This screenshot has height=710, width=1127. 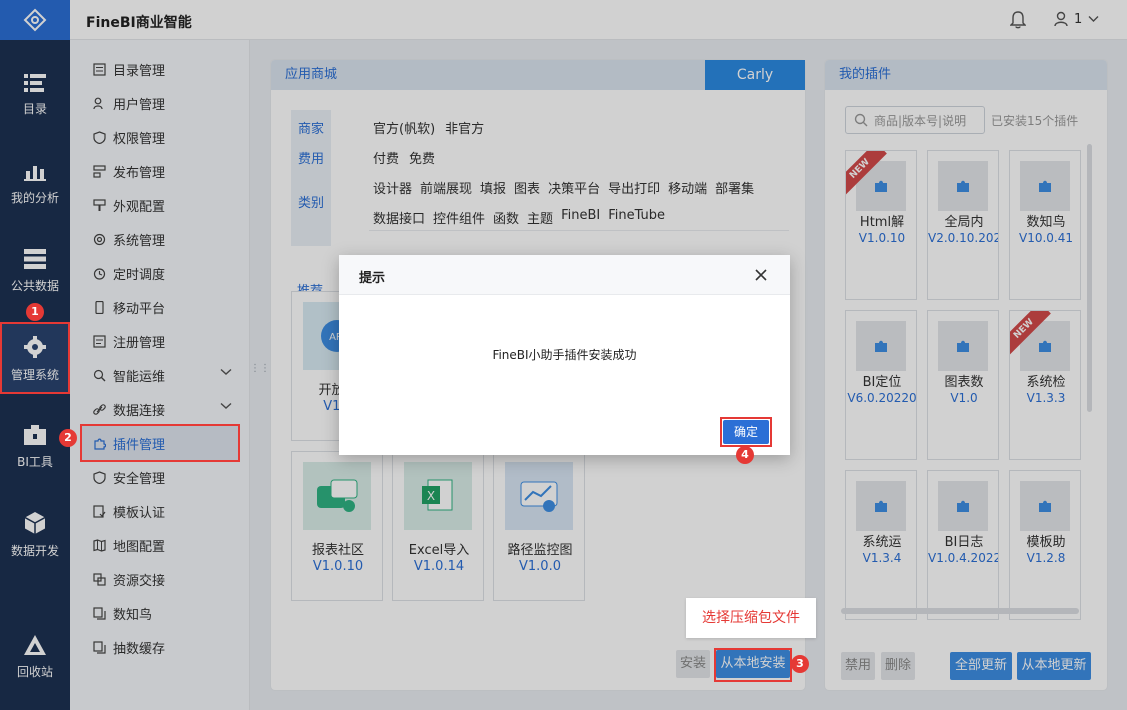 I want to click on dialog-header: 提示, so click(x=564, y=275).